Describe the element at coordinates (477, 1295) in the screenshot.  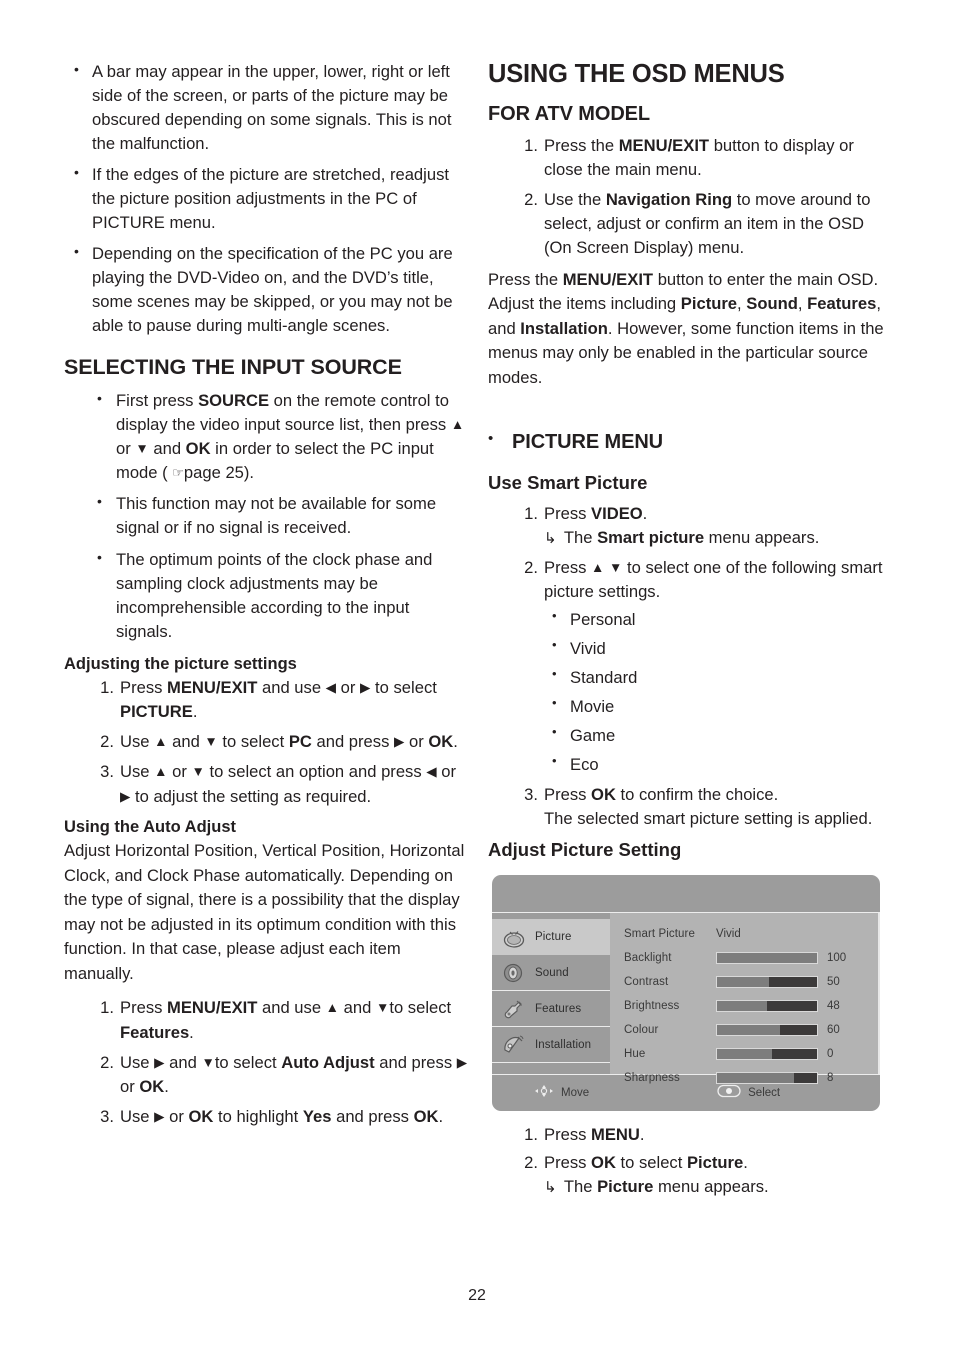
I see `page-number: 22` at that location.